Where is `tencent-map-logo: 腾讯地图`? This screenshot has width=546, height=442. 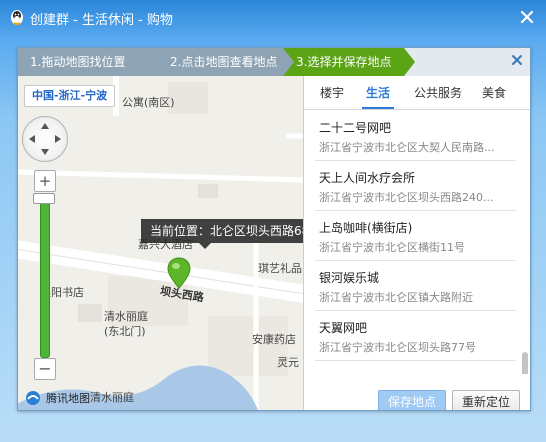
tencent-map-logo: 腾讯地图 is located at coordinates (57, 398).